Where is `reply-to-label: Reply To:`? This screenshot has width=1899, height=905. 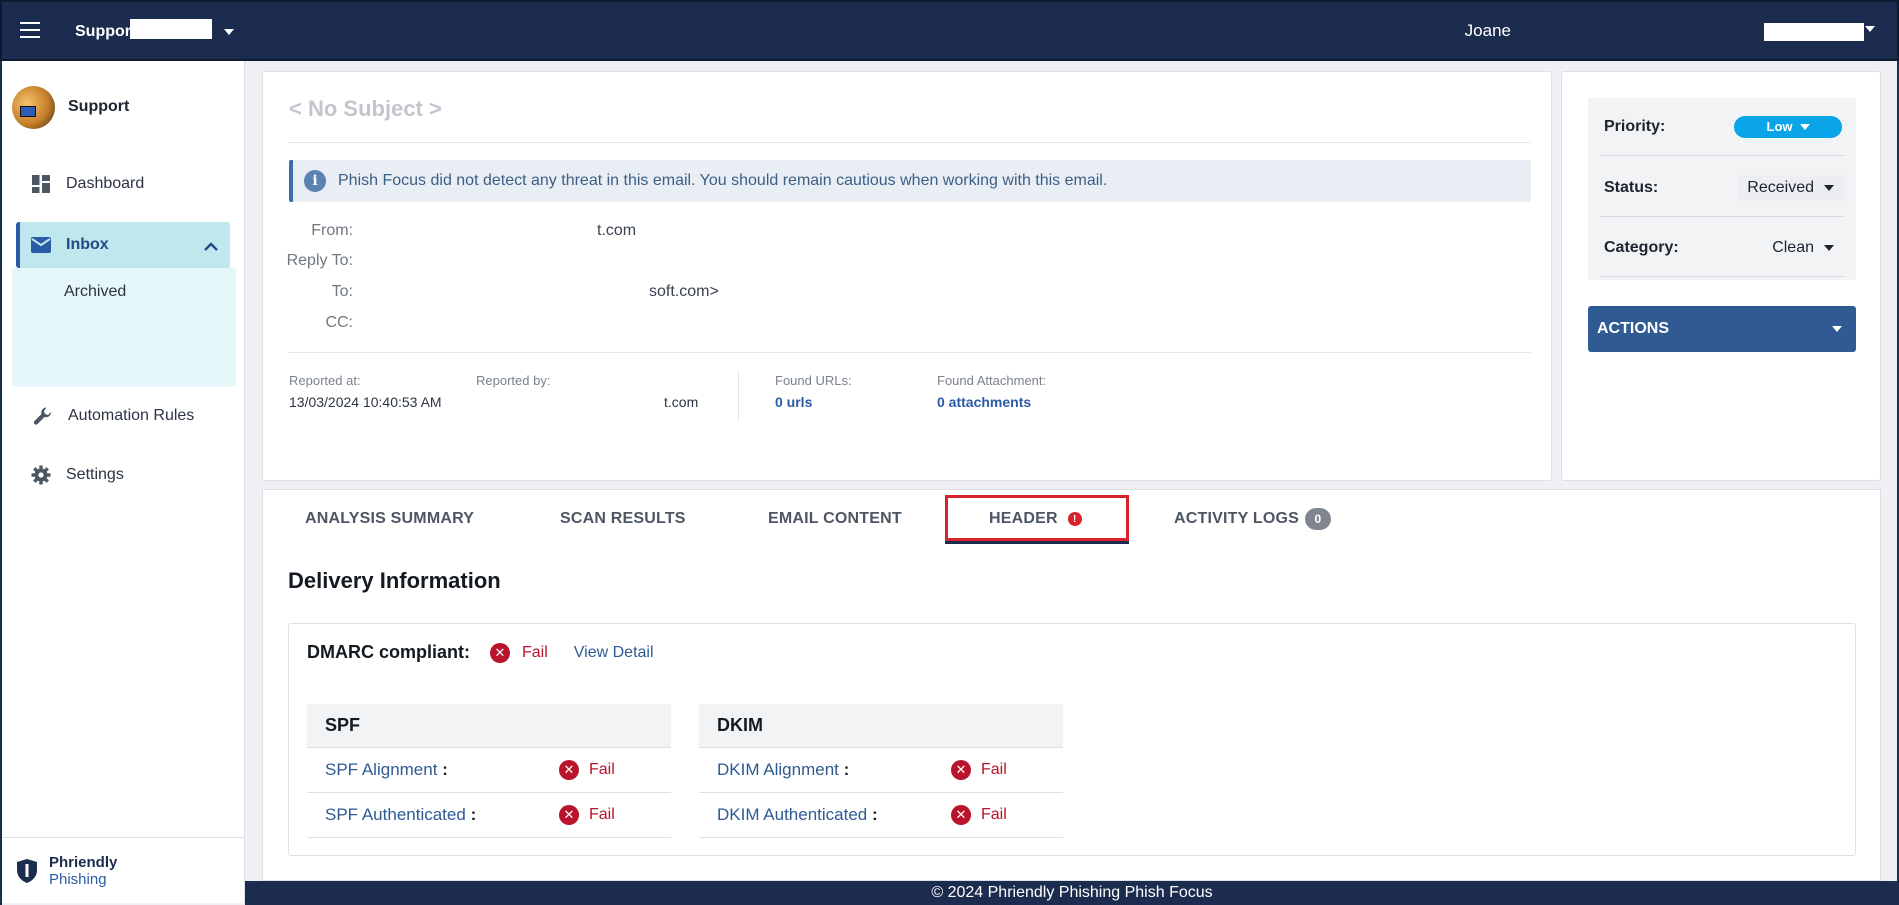
reply-to-label: Reply To: is located at coordinates (319, 260).